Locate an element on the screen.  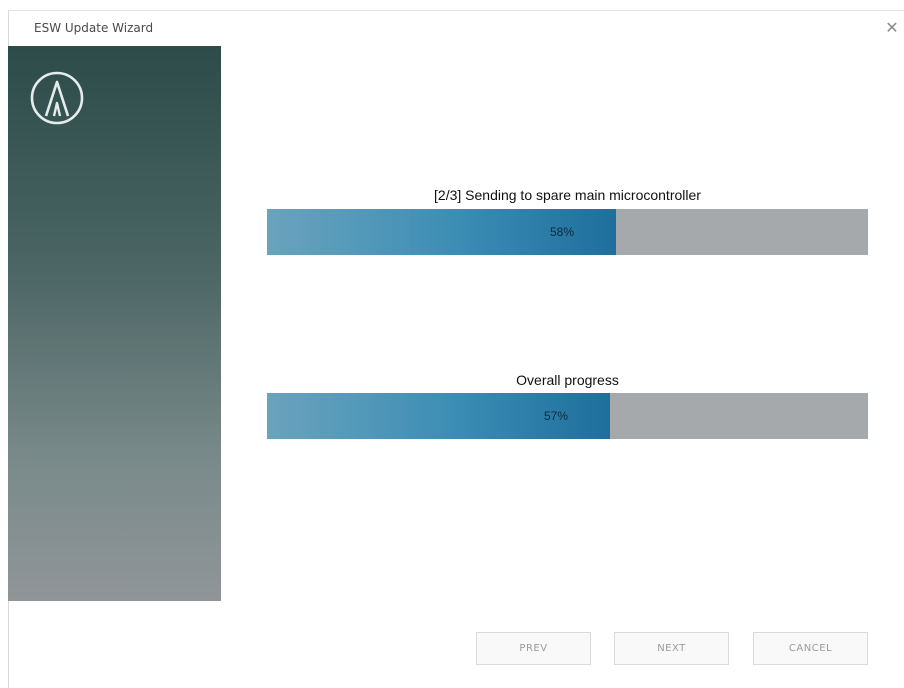
task-progress-percent: 58% is located at coordinates (562, 232).